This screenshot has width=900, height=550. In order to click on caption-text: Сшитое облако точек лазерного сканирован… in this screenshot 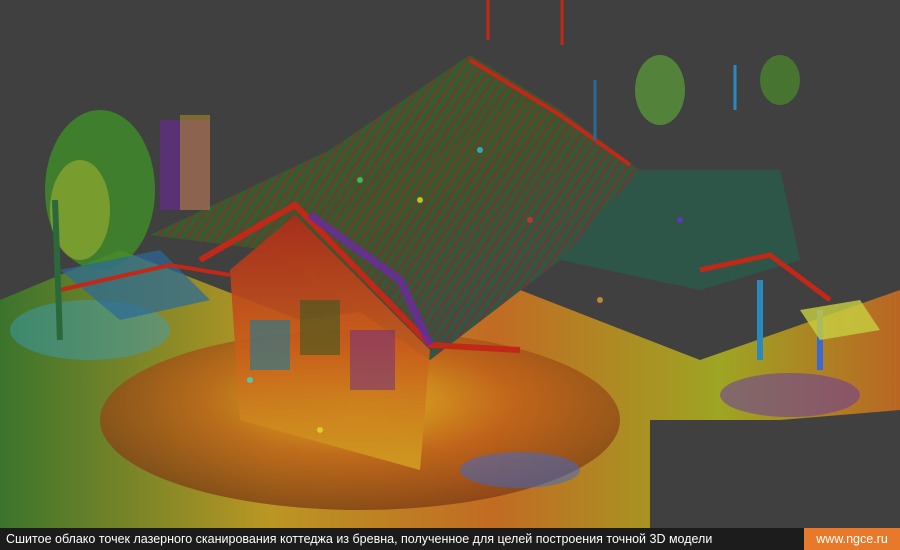, I will do `click(359, 539)`.